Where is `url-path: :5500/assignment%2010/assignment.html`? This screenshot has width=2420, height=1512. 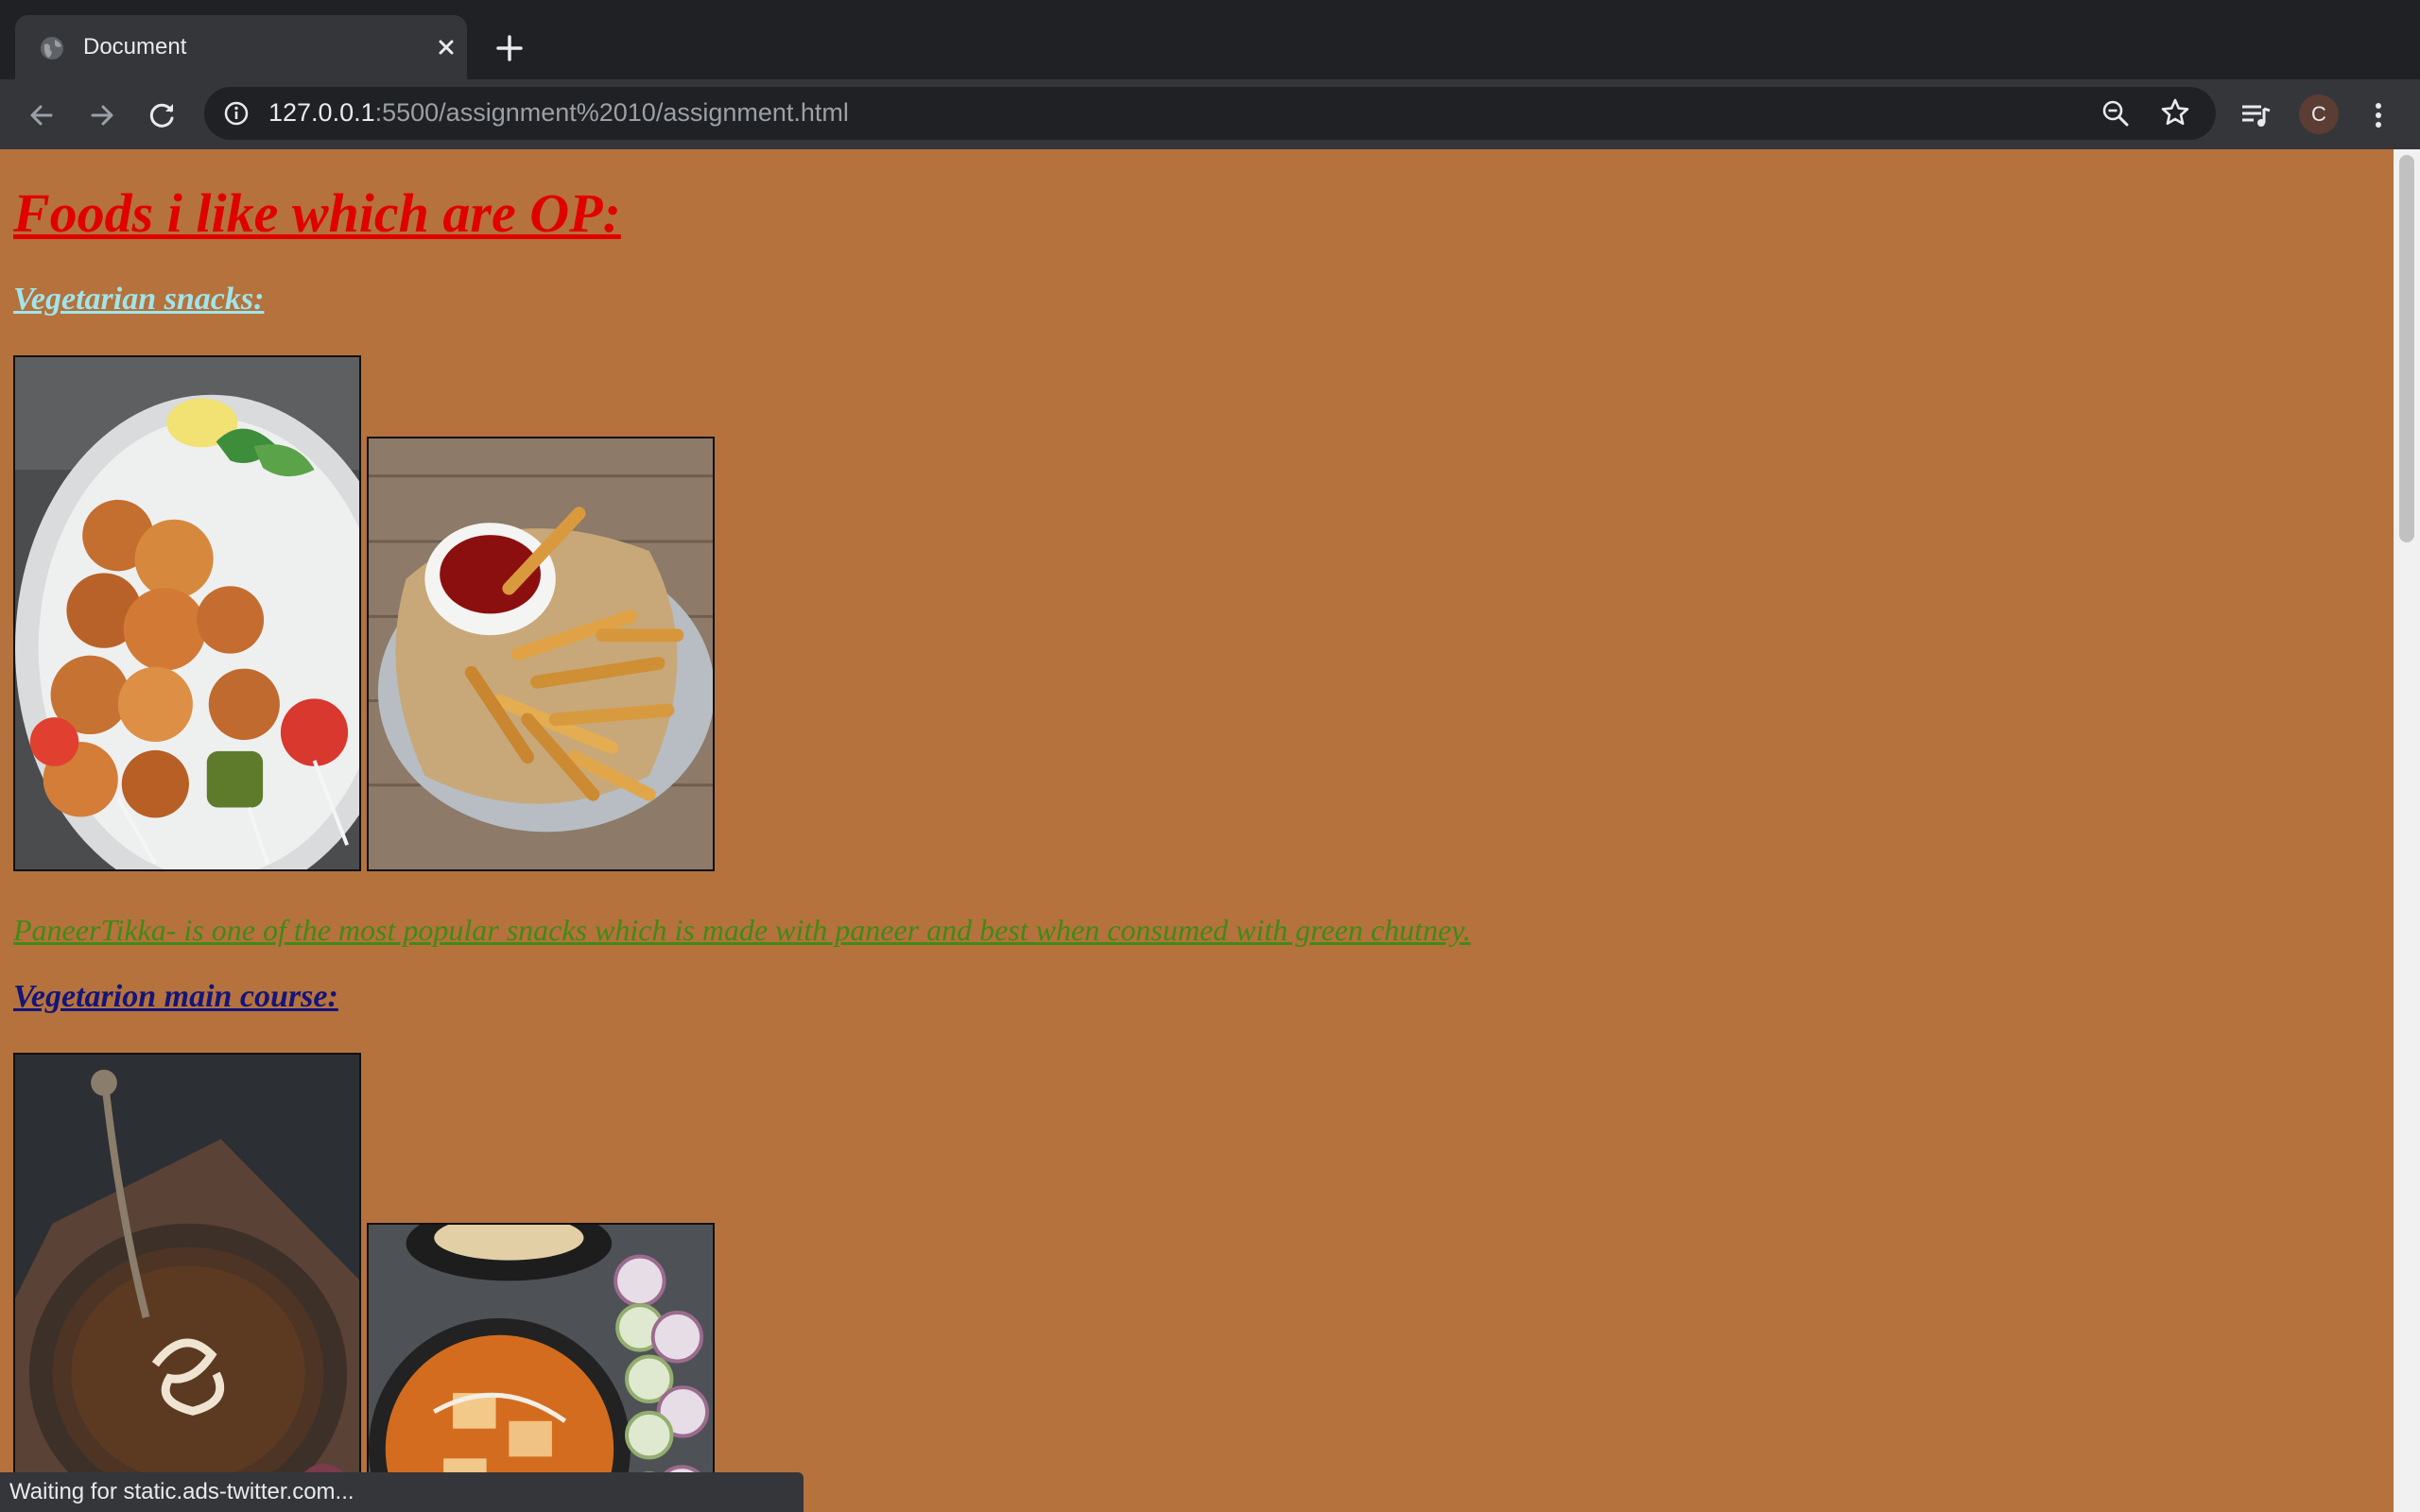
url-path: :5500/assignment%2010/assignment.html is located at coordinates (611, 112).